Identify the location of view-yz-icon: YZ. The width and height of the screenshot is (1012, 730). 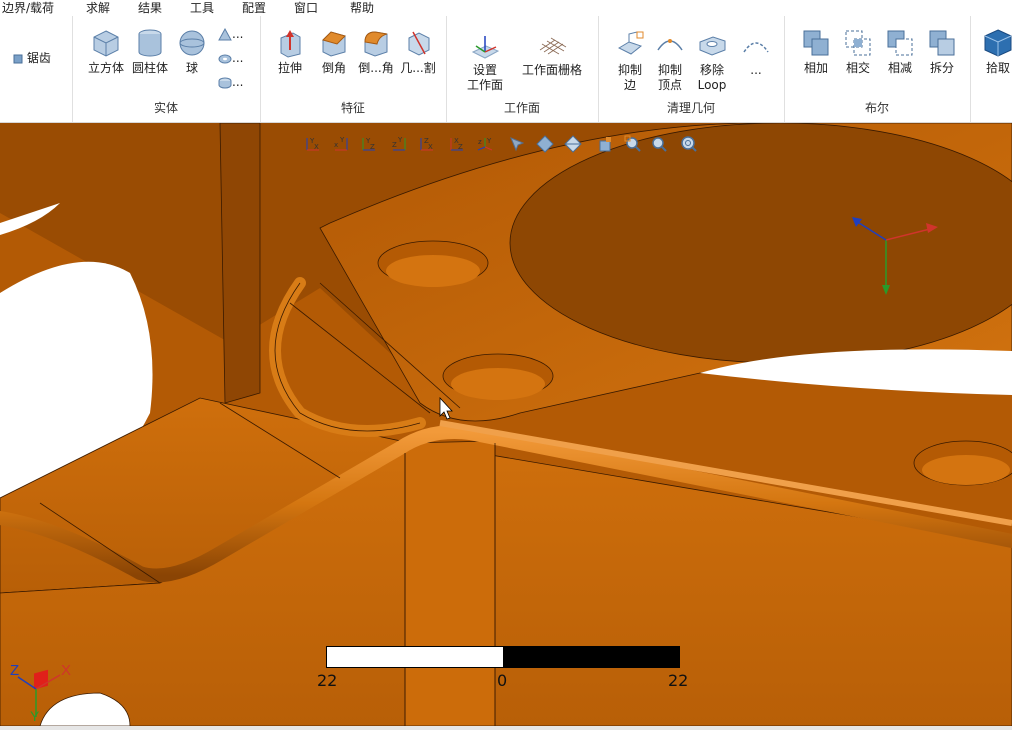
(369, 144).